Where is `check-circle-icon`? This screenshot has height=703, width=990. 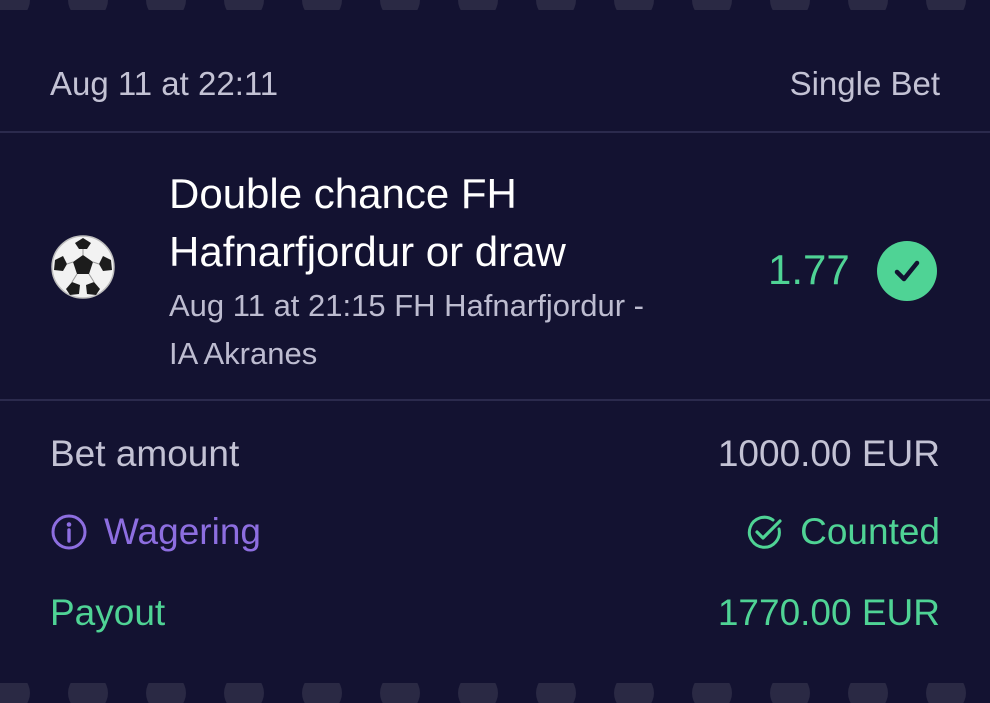 check-circle-icon is located at coordinates (907, 271).